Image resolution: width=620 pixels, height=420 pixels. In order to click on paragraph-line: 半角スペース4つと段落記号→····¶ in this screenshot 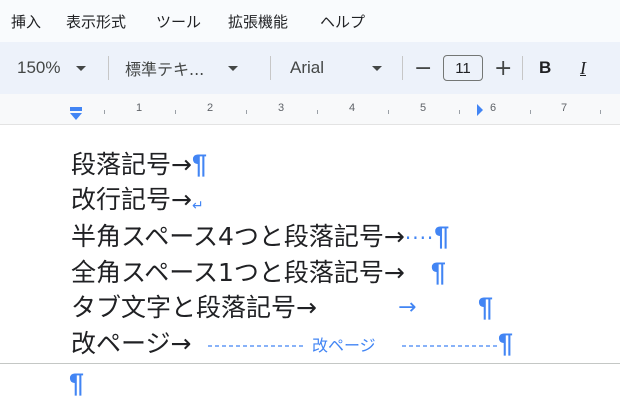, I will do `click(260, 236)`.